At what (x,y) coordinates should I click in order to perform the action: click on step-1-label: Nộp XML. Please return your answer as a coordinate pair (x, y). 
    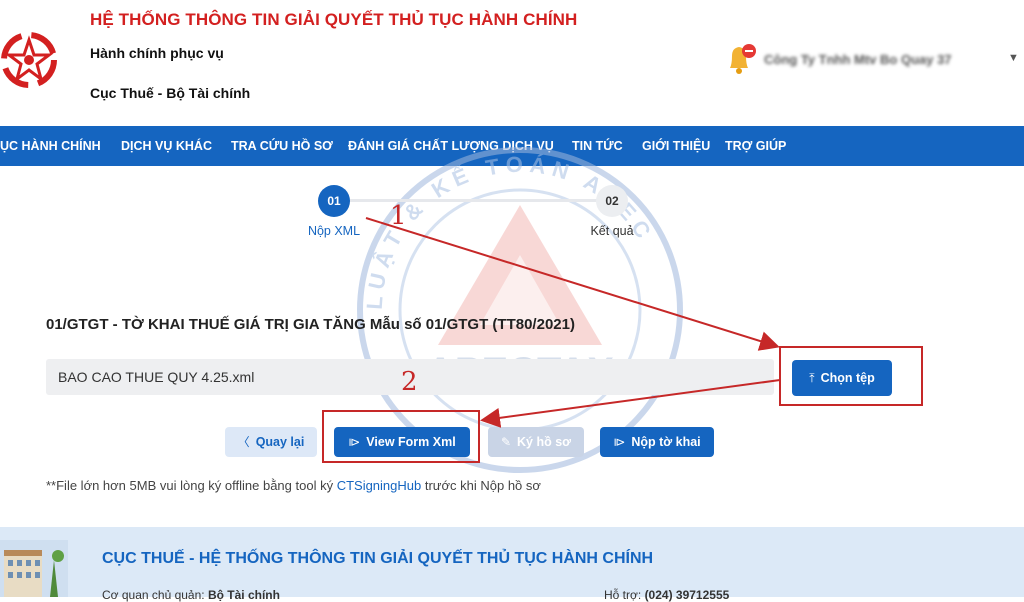
    Looking at the image, I should click on (334, 231).